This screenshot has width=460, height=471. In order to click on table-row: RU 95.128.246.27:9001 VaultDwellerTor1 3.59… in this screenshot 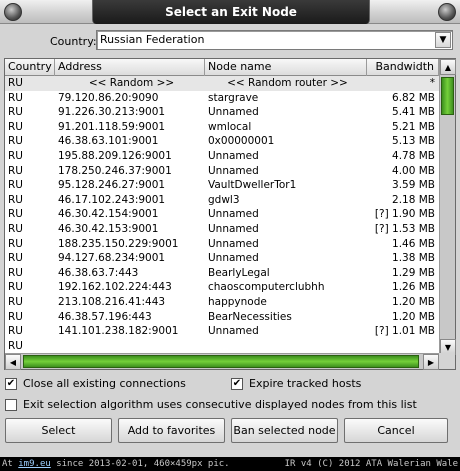, I will do `click(222, 185)`.